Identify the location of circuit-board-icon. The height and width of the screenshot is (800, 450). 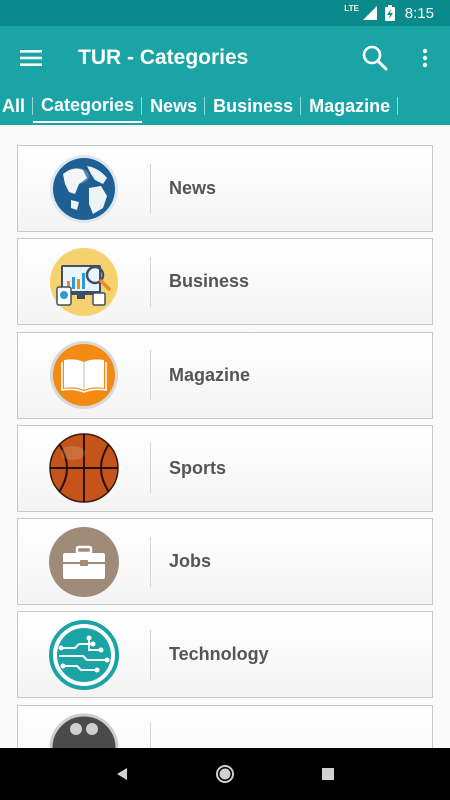
(84, 654).